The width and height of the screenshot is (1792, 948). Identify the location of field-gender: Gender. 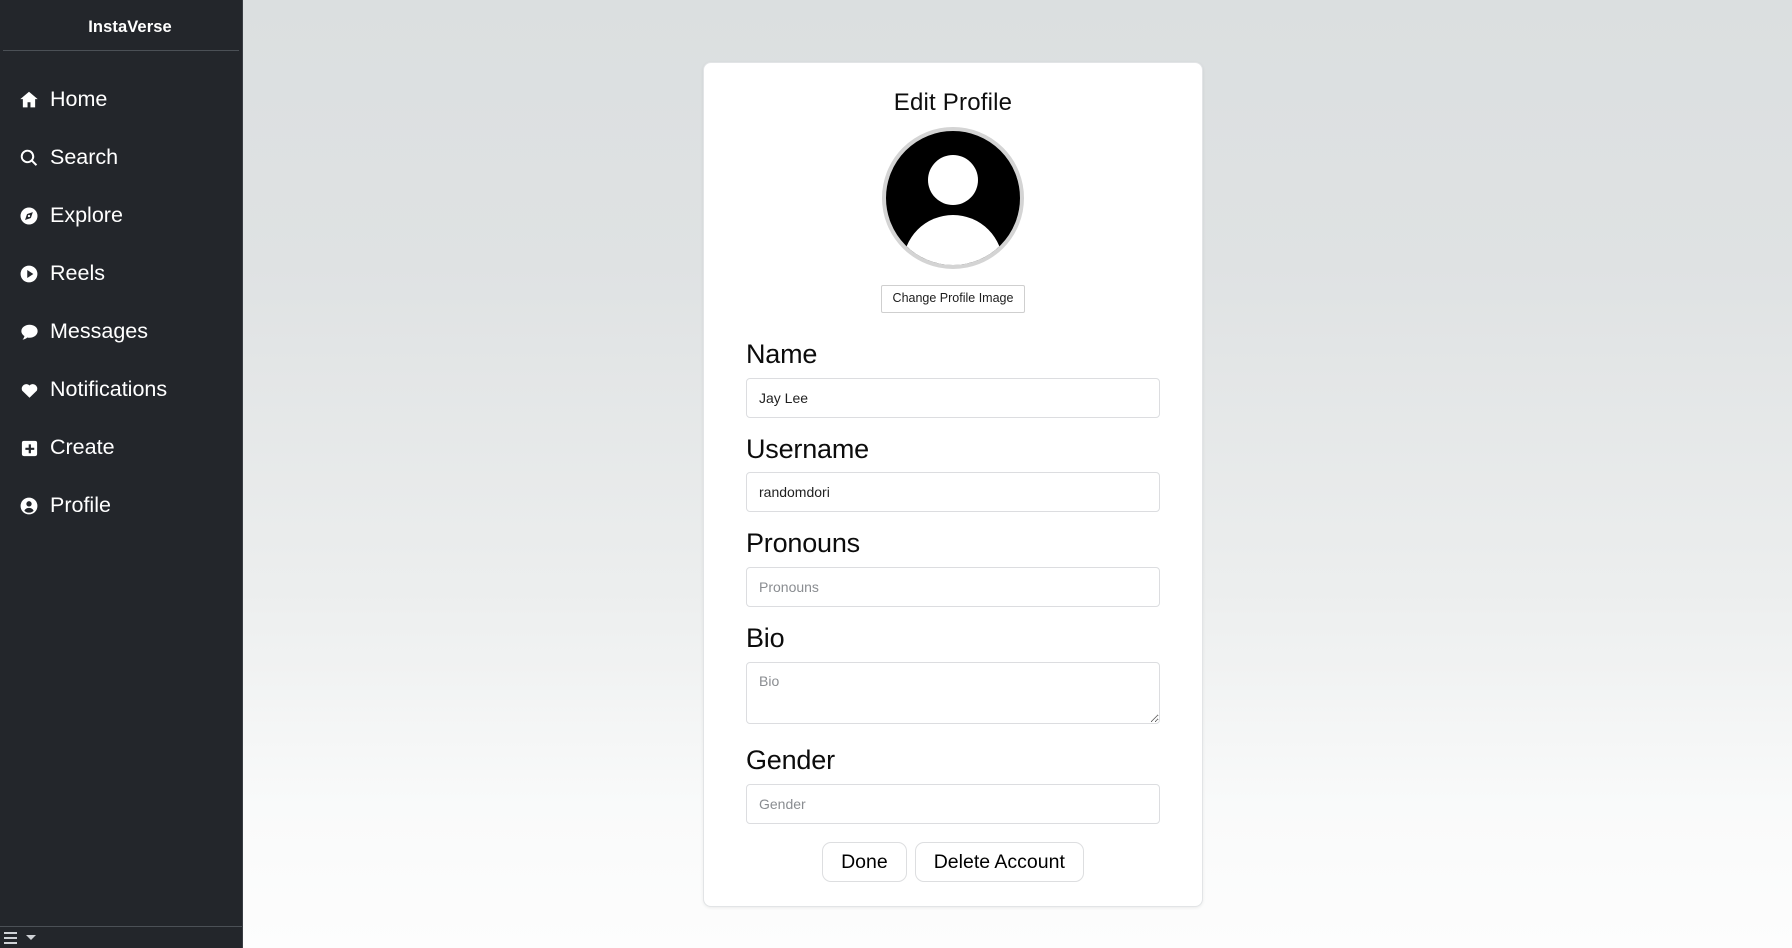
(953, 785).